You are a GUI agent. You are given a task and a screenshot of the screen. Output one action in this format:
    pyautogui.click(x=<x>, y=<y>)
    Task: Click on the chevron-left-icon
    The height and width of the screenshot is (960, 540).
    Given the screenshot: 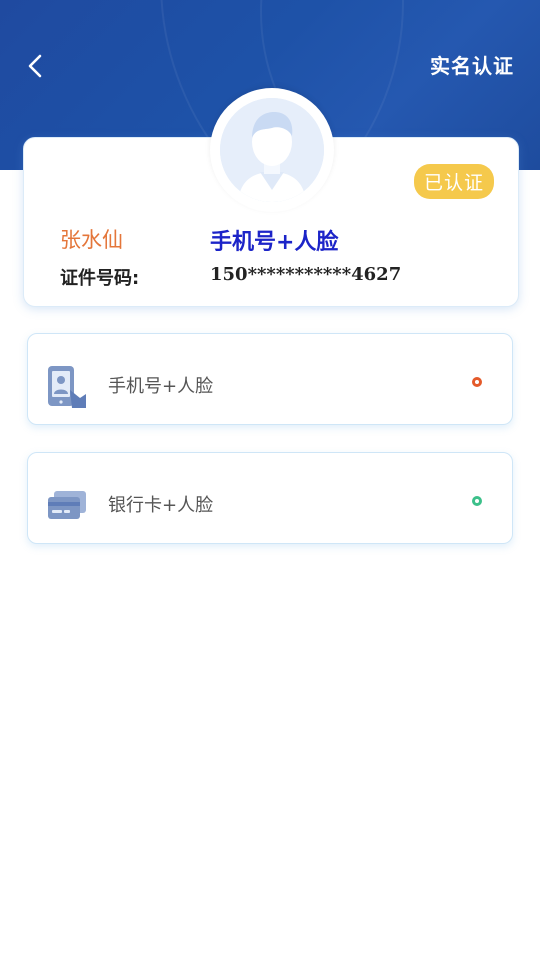 What is the action you would take?
    pyautogui.click(x=35, y=66)
    